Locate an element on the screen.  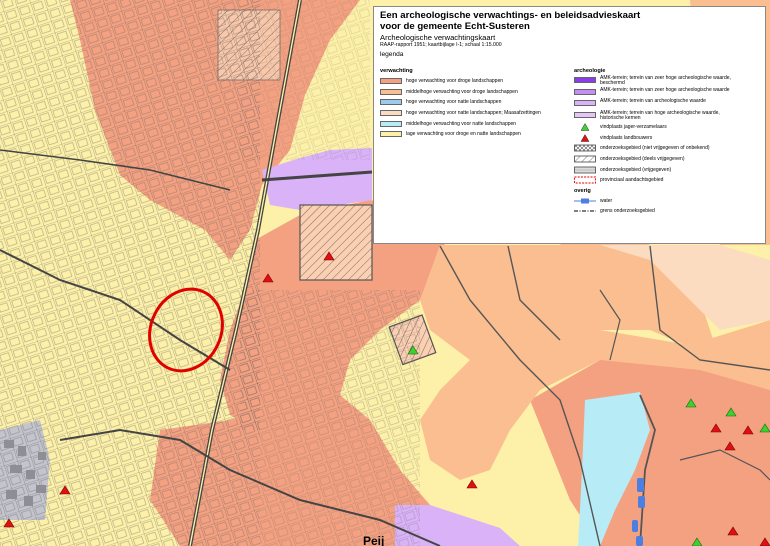
red-dashed-box-icon is located at coordinates (585, 180).